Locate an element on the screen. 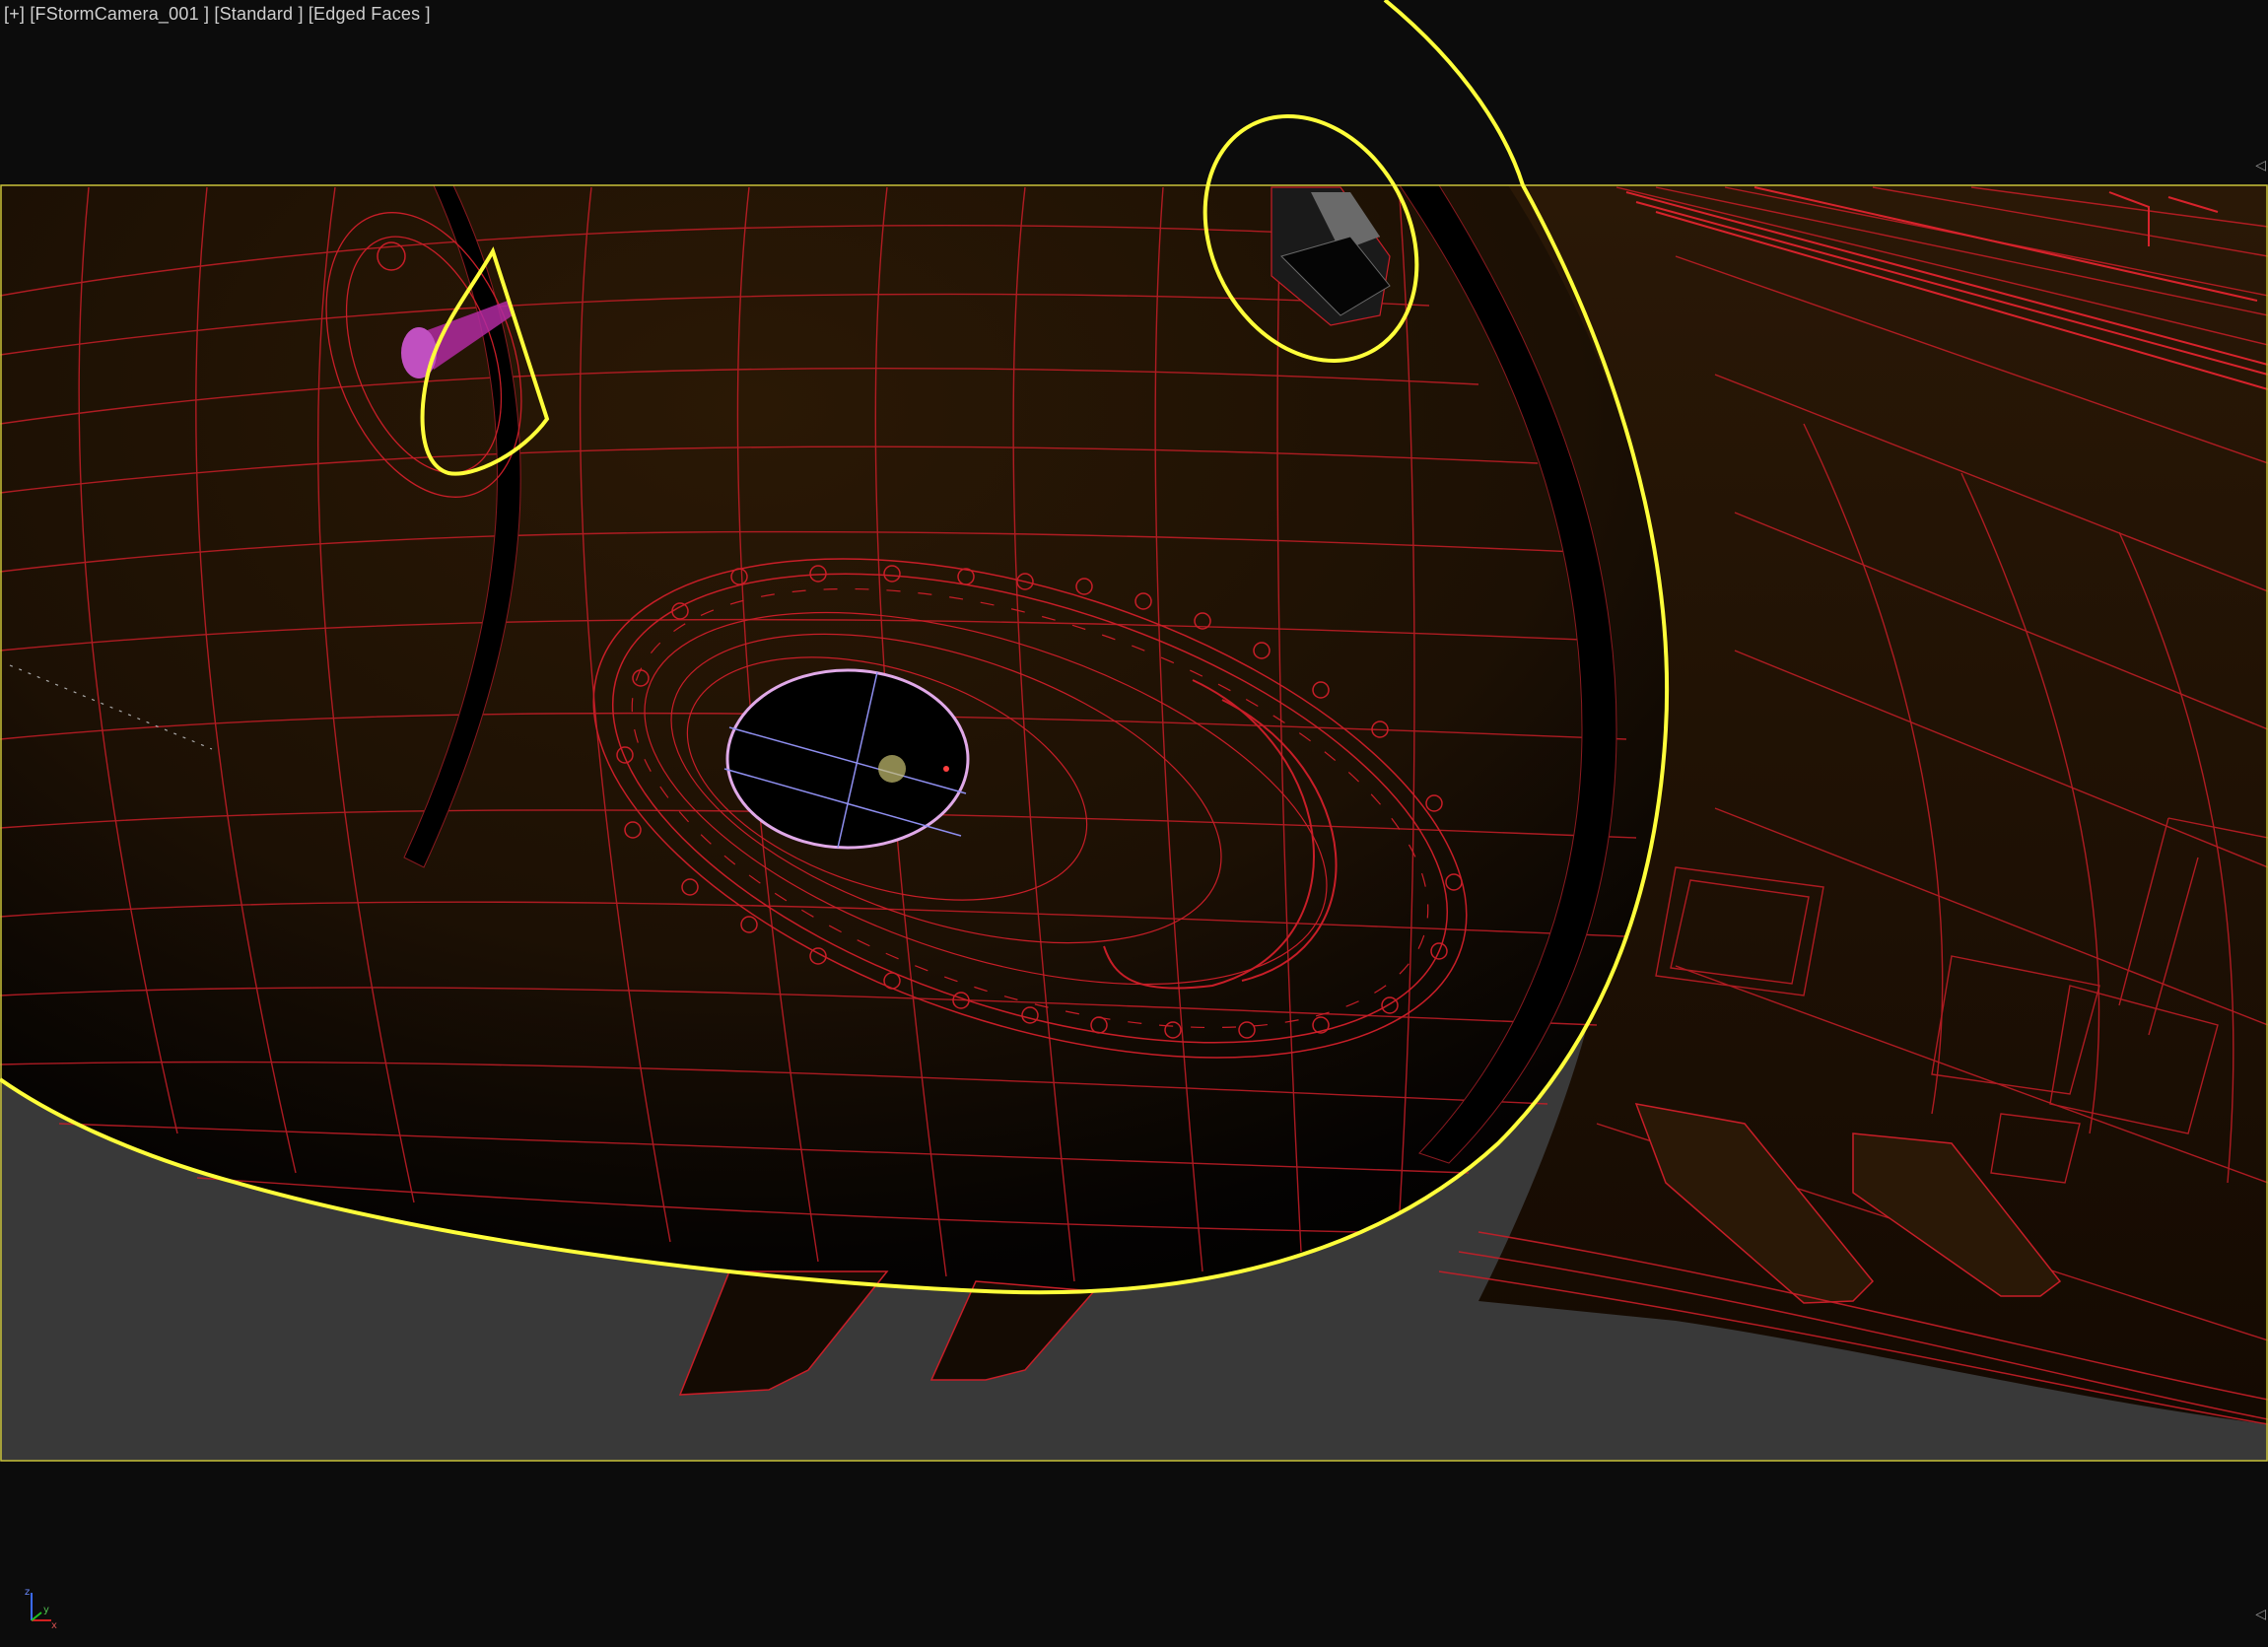  axis-x-label: x is located at coordinates (54, 1625).